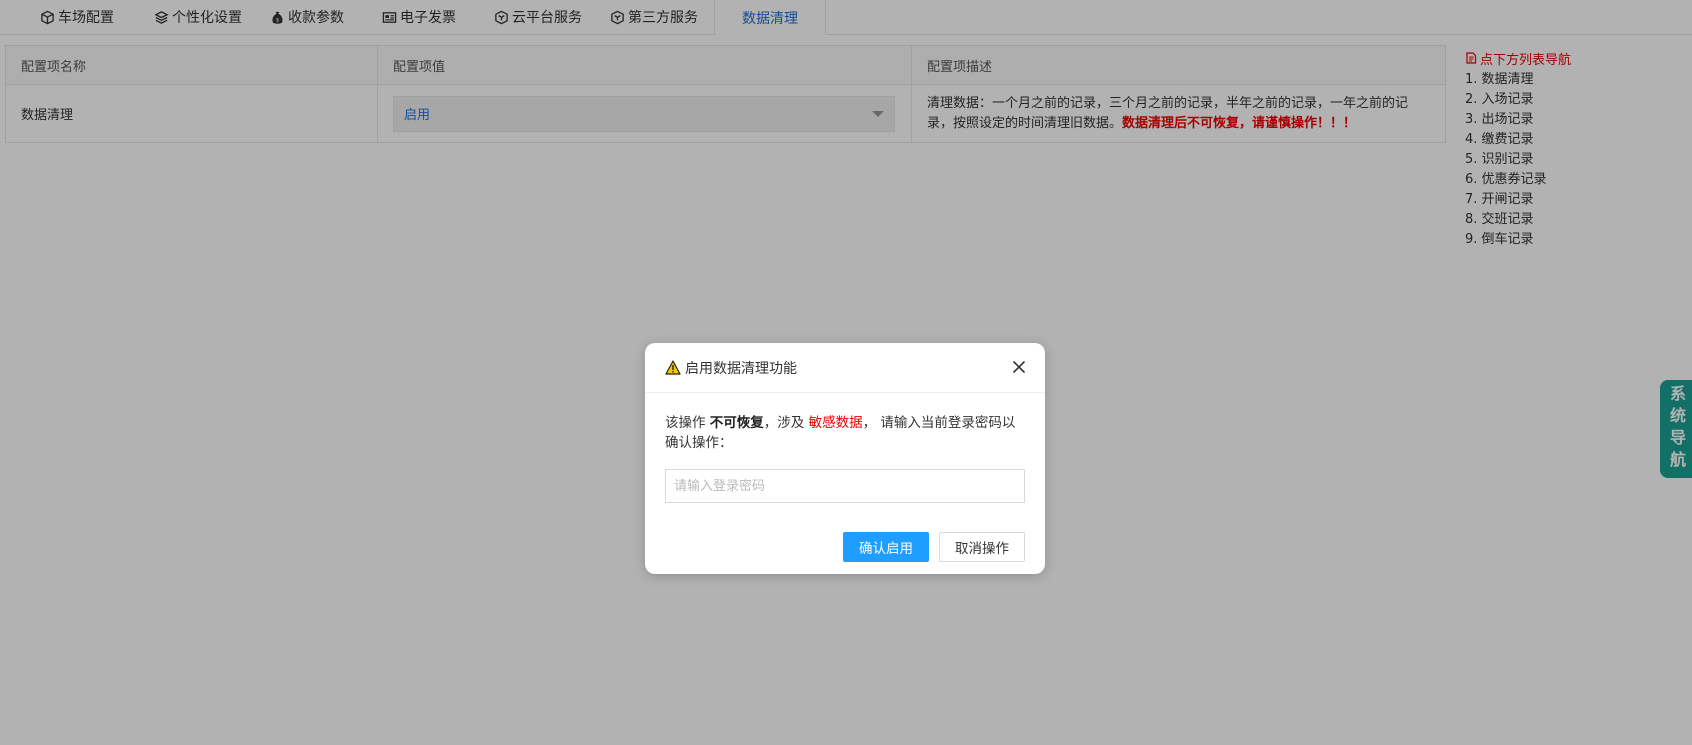 Image resolution: width=1692 pixels, height=745 pixels. What do you see at coordinates (845, 486) in the screenshot?
I see `password-input` at bounding box center [845, 486].